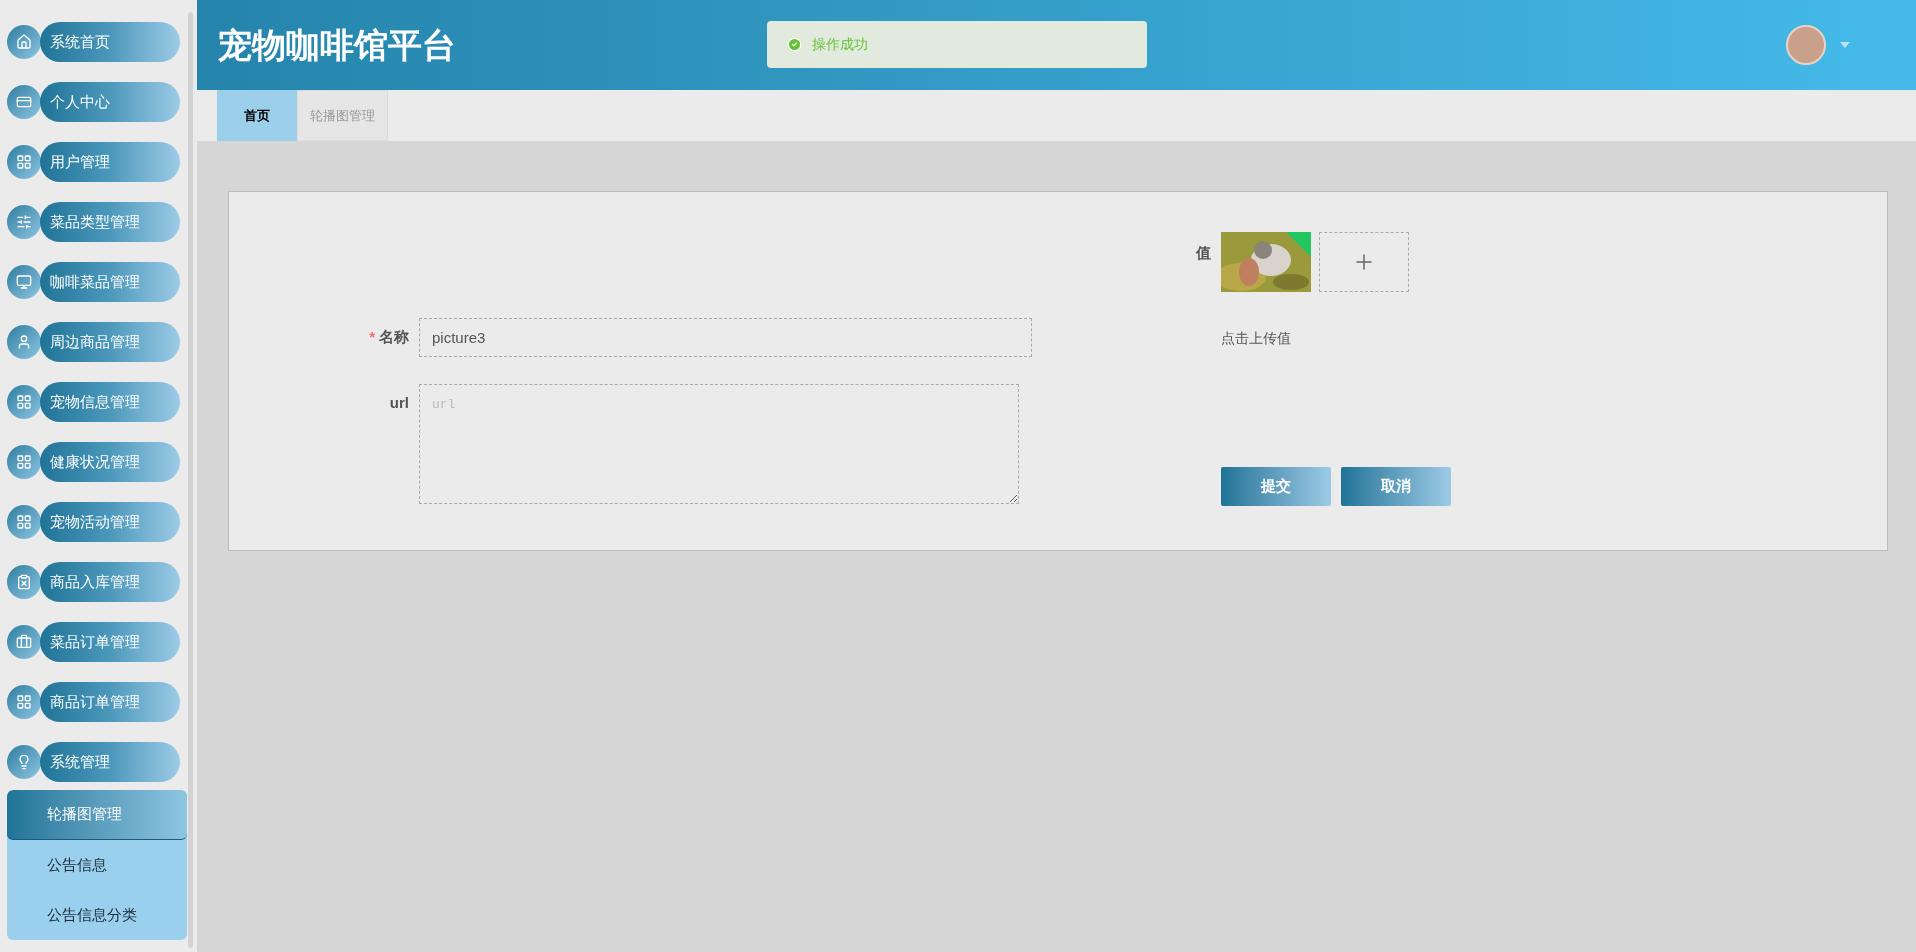 The height and width of the screenshot is (952, 1916). Describe the element at coordinates (110, 522) in the screenshot. I see `menu-item: 宠物活动管理` at that location.